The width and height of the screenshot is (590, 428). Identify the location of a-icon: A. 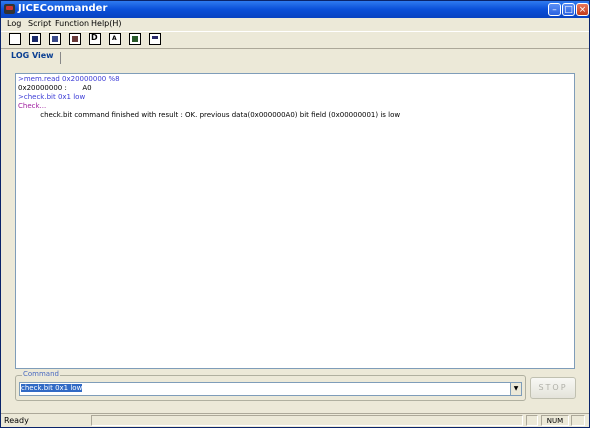
(115, 39).